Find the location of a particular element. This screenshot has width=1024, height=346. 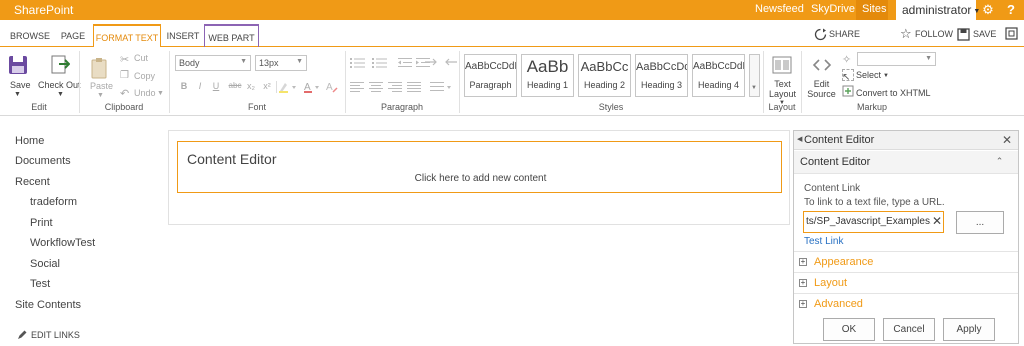

copy-icon: ❐ is located at coordinates (124, 75).